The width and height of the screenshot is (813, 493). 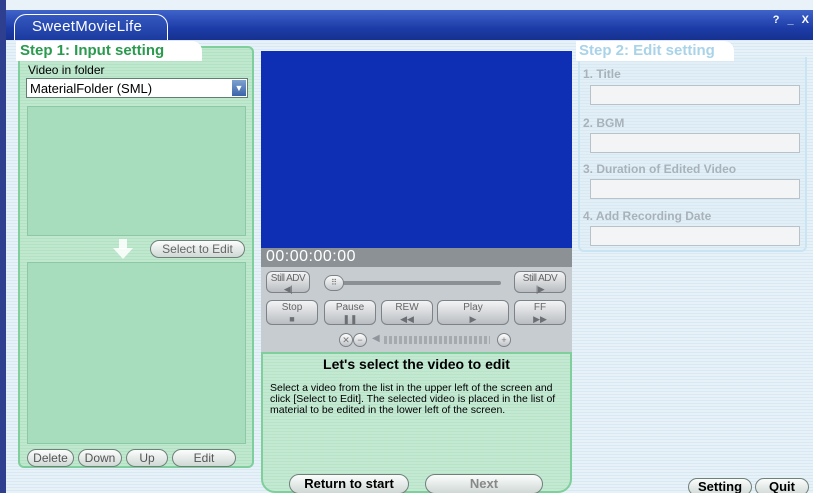 I want to click on pause-button: Pause ❚❚, so click(x=350, y=312).